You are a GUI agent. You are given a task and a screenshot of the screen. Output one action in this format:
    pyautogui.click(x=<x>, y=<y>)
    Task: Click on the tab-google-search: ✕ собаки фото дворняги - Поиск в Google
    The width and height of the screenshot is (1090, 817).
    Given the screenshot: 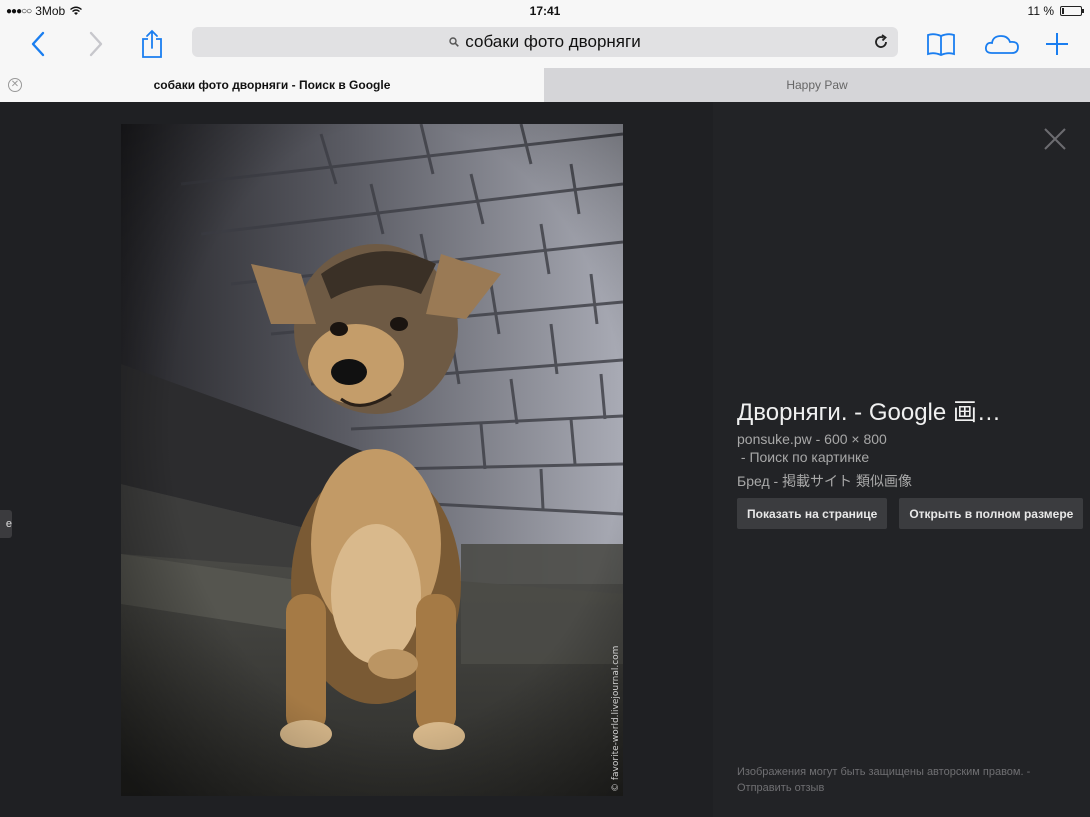 What is the action you would take?
    pyautogui.click(x=272, y=85)
    